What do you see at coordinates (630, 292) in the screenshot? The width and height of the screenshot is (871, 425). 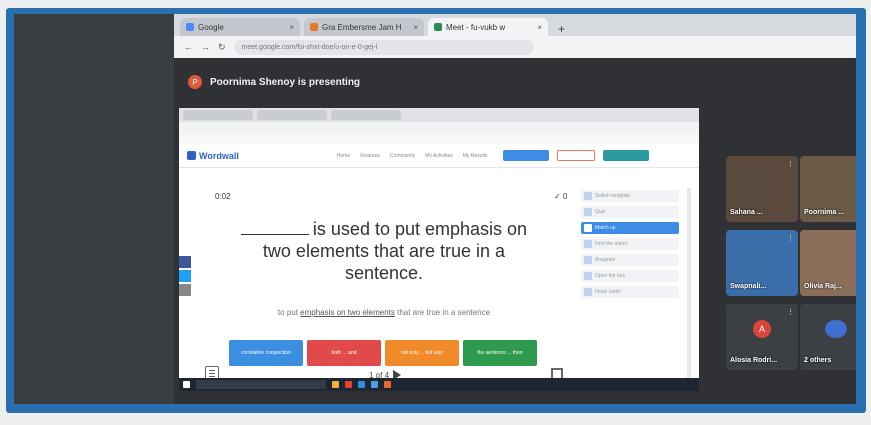 I see `panel-item: Flash cards` at bounding box center [630, 292].